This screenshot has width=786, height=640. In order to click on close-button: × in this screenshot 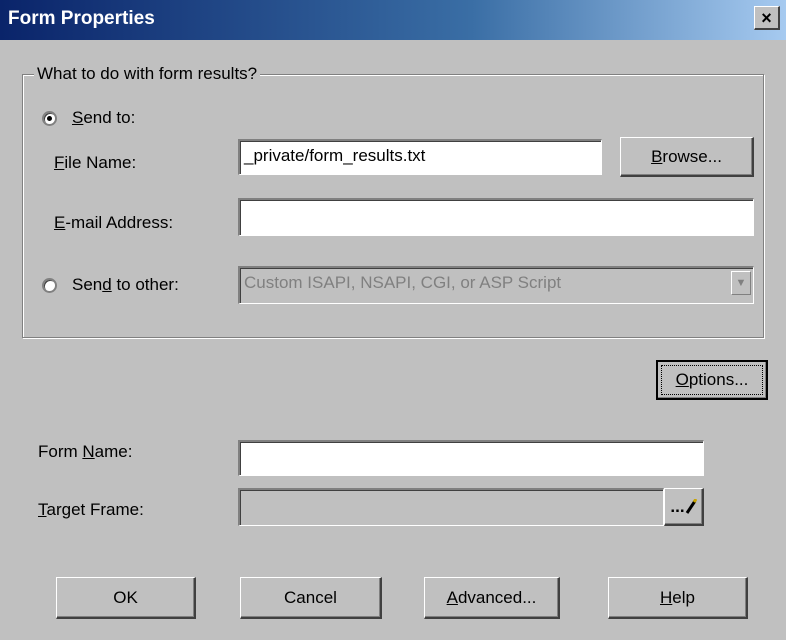, I will do `click(767, 18)`.